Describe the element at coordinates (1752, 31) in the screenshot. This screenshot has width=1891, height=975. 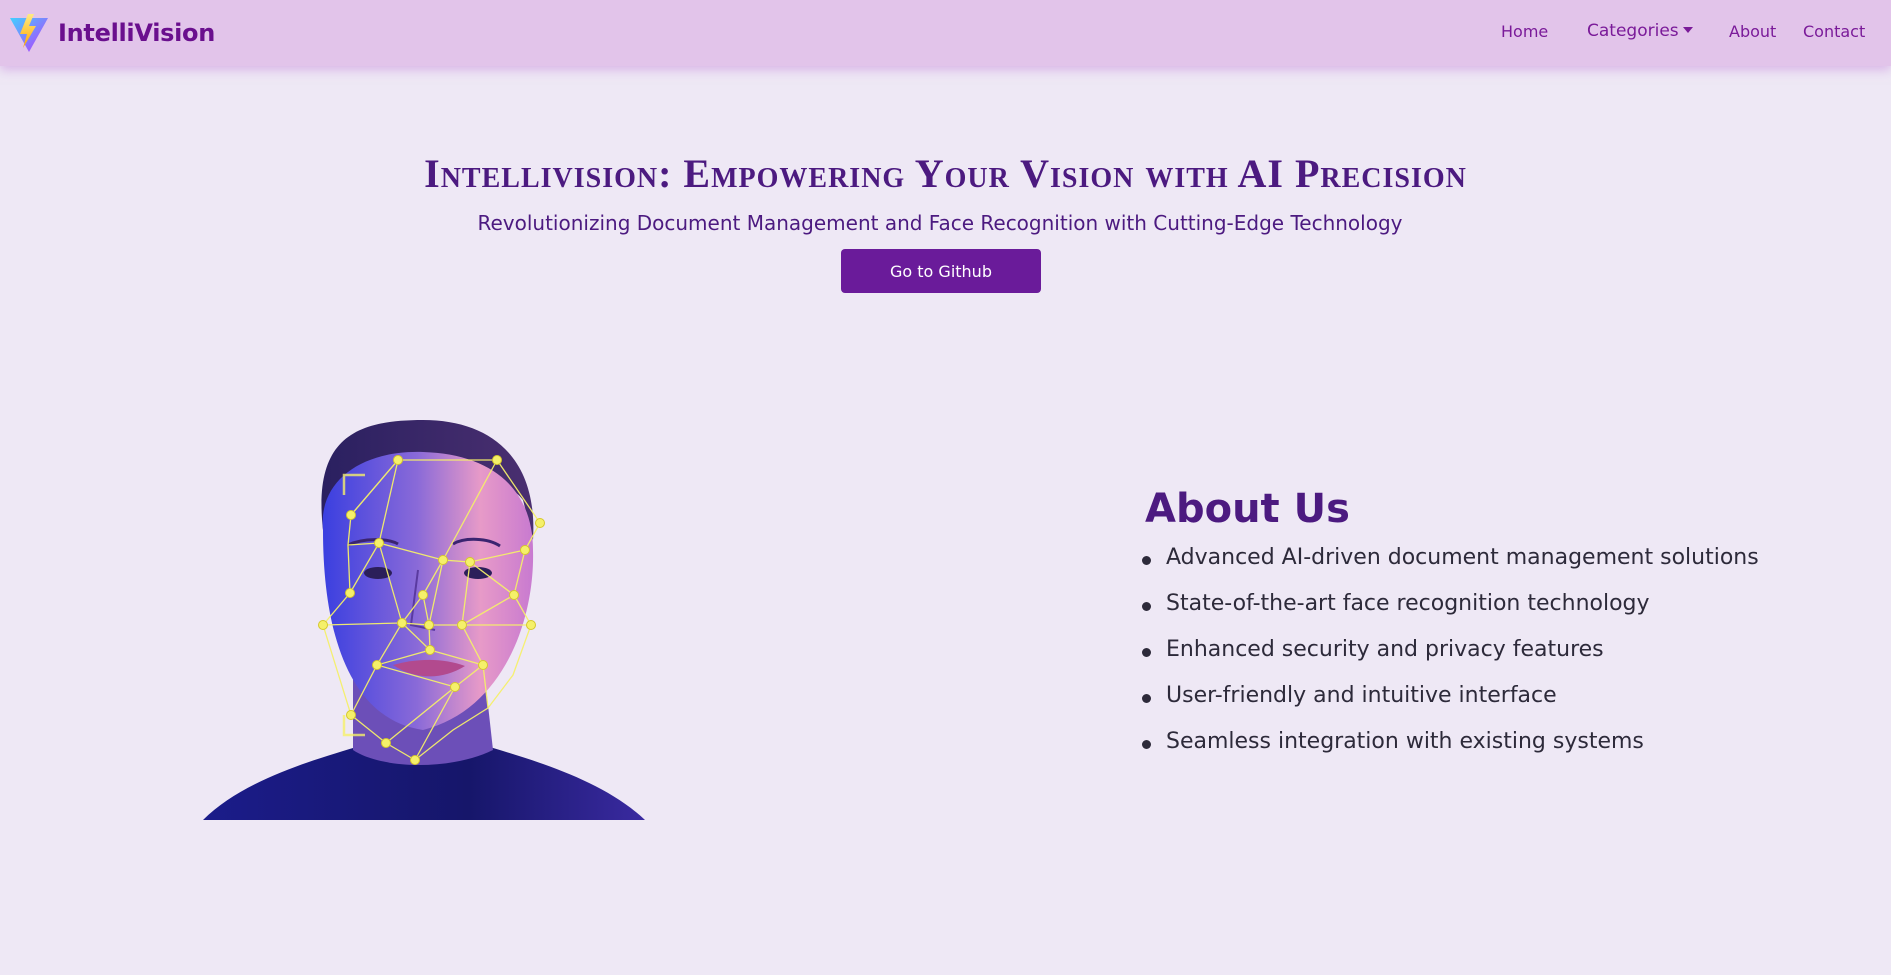
I see `nav-about-link: About` at that location.